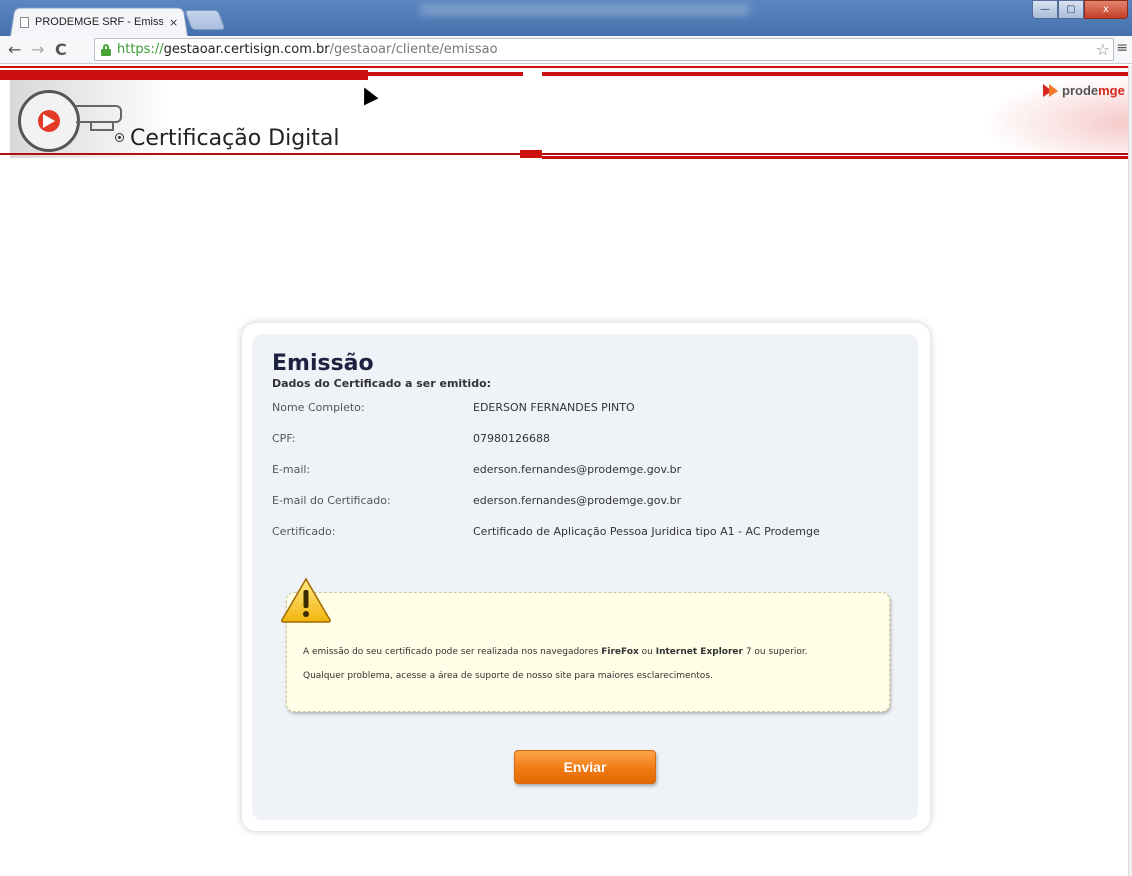 This screenshot has width=1132, height=876. Describe the element at coordinates (99, 22) in the screenshot. I see `tab-title: PRODEMGE SRF - Emissão` at that location.